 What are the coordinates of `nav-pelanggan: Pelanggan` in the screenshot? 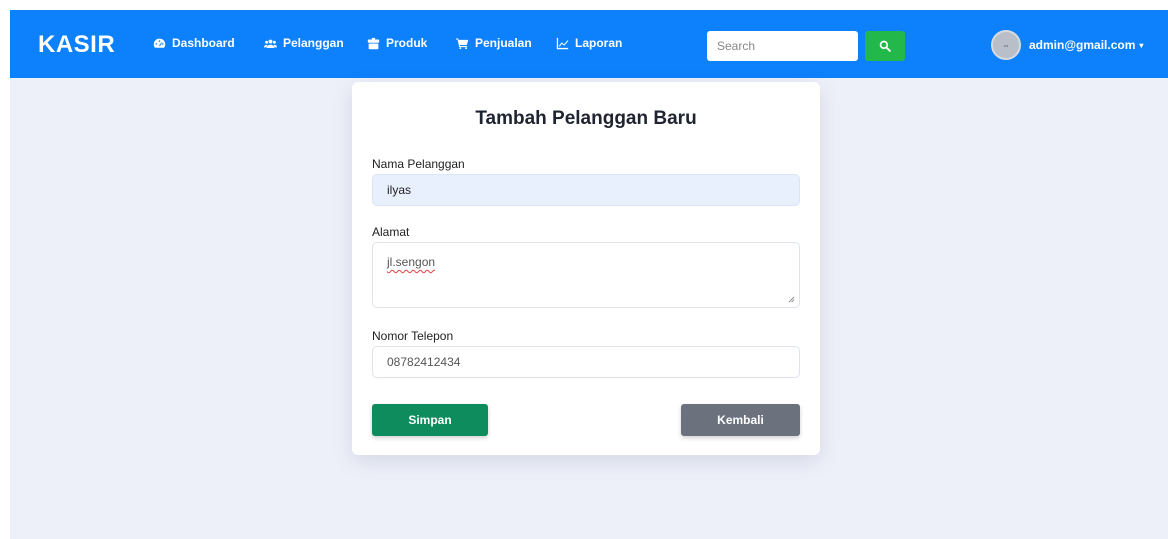 It's located at (304, 43).